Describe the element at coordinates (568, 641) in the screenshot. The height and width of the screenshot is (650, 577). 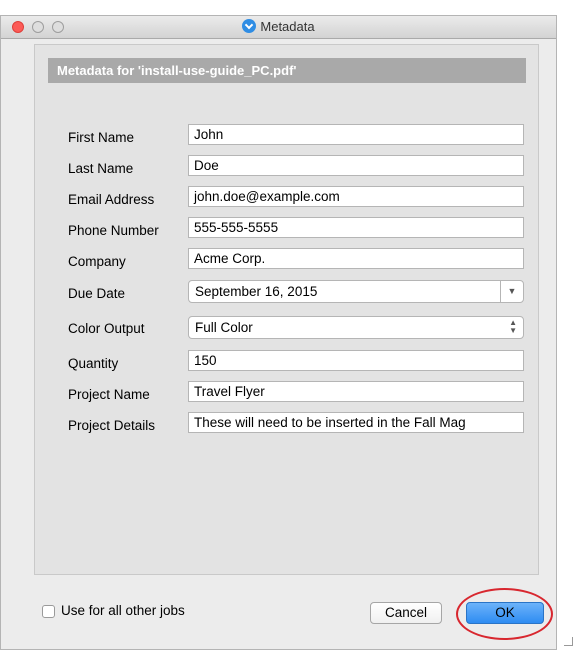
I see `resize-grip-icon` at that location.